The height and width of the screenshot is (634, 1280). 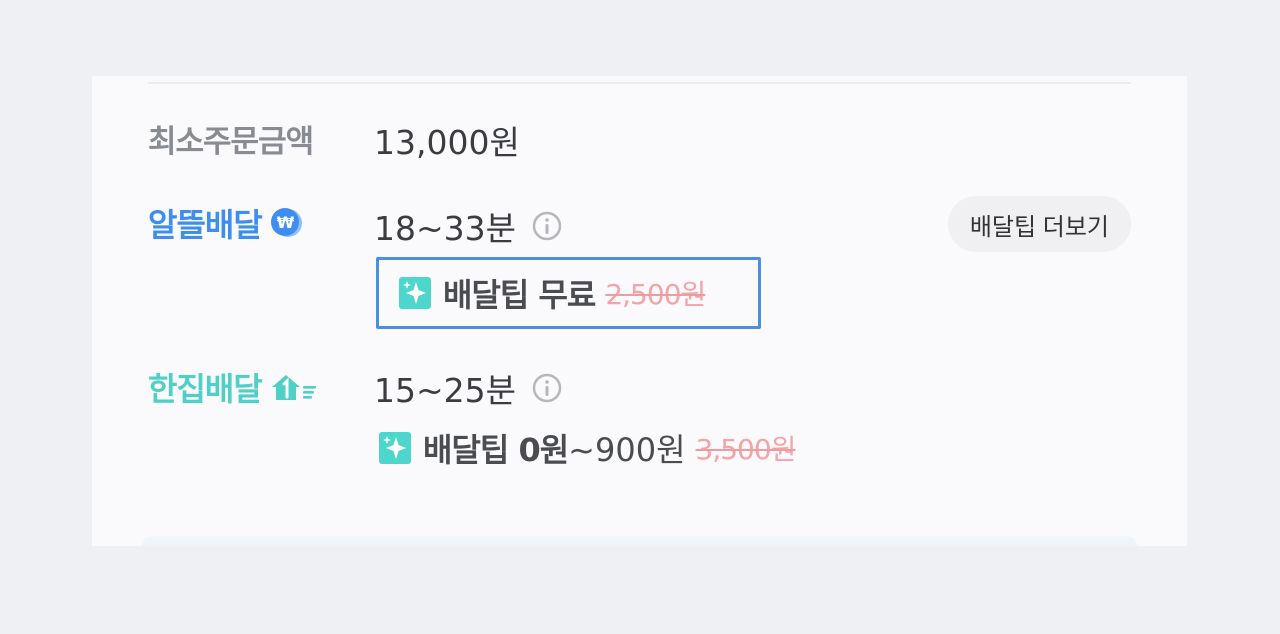 What do you see at coordinates (445, 390) in the screenshot?
I see `single-delivery-time: 15~25분` at bounding box center [445, 390].